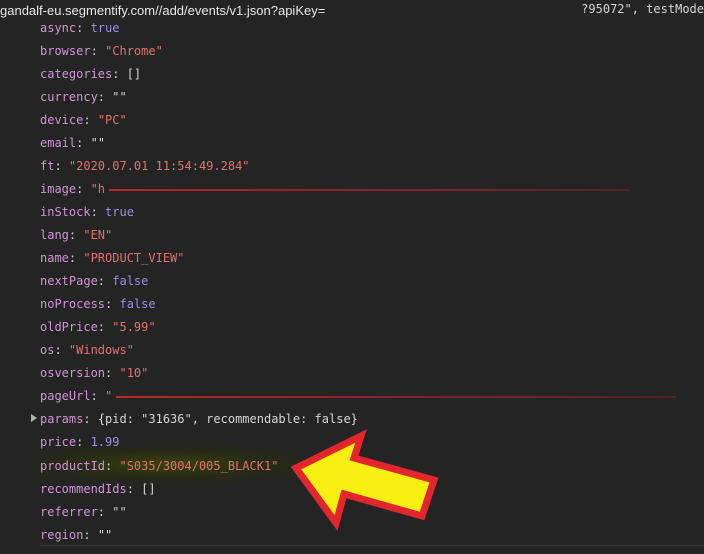 The image size is (704, 554). Describe the element at coordinates (98, 189) in the screenshot. I see `property-value: "h` at that location.